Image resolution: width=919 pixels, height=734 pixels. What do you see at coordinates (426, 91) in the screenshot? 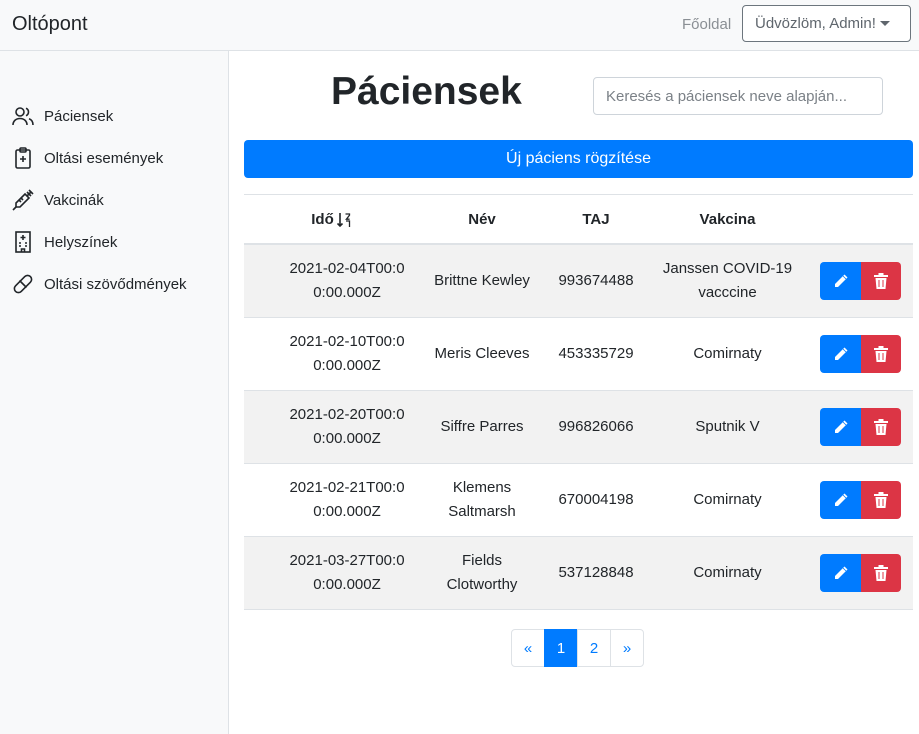
I see `page-title: Páciensek` at bounding box center [426, 91].